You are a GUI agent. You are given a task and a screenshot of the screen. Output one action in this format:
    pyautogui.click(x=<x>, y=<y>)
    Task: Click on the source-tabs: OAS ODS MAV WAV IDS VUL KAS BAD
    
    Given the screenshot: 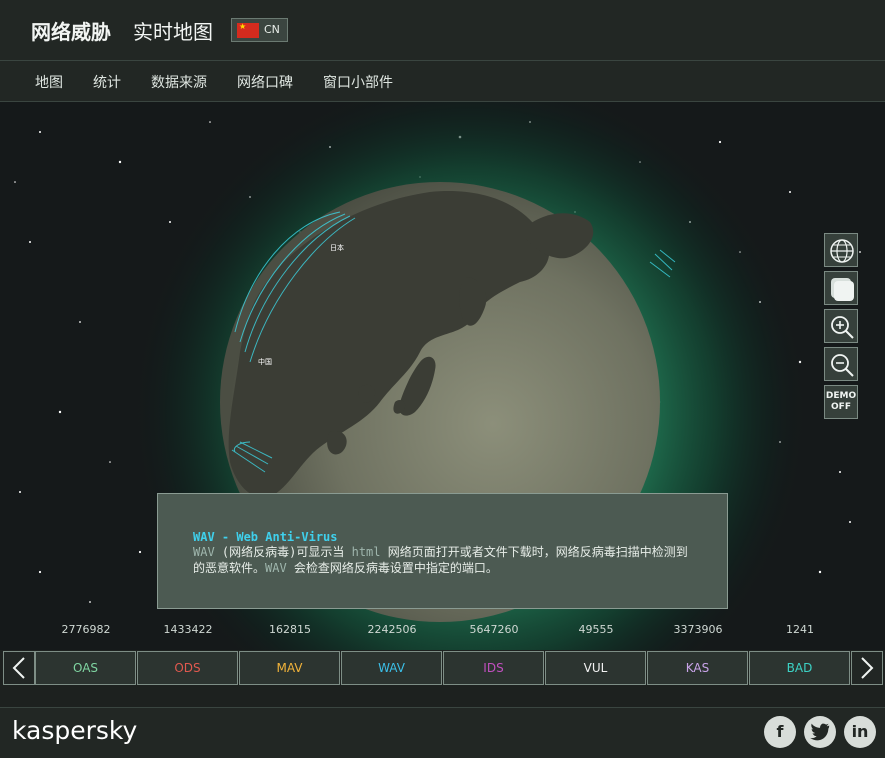 What is the action you would take?
    pyautogui.click(x=442, y=669)
    